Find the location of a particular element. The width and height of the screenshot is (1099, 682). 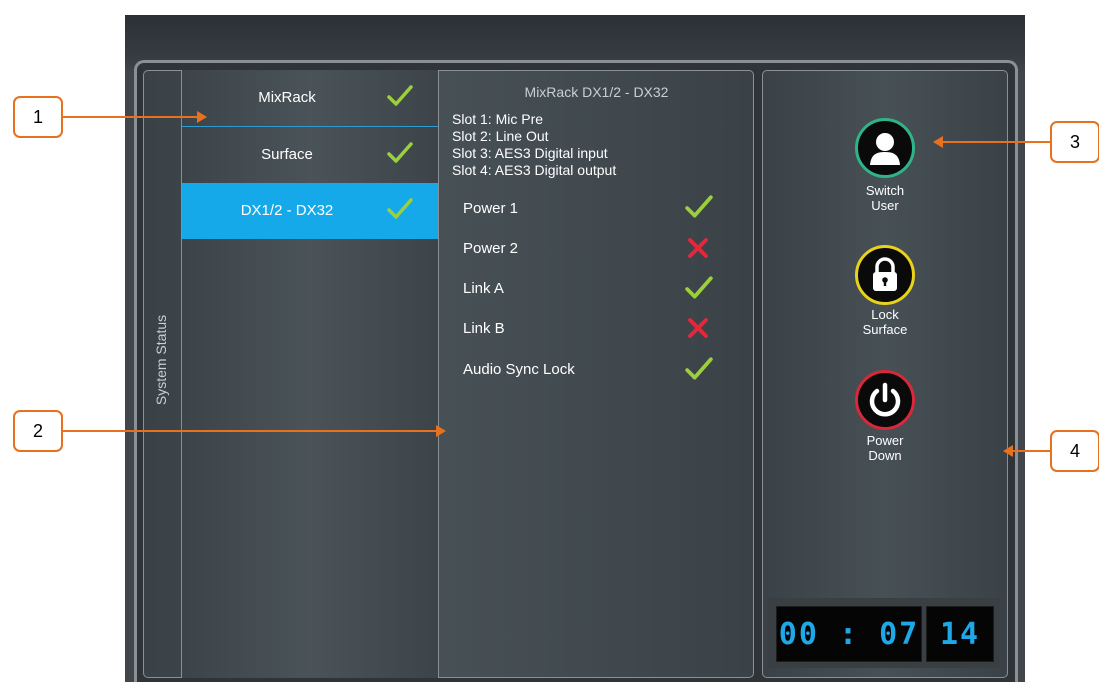

switch-user-button is located at coordinates (885, 148).